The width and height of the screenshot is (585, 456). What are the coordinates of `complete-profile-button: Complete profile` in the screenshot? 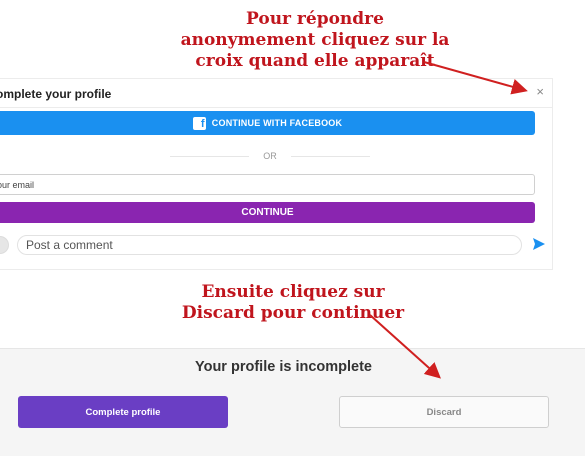 It's located at (123, 412).